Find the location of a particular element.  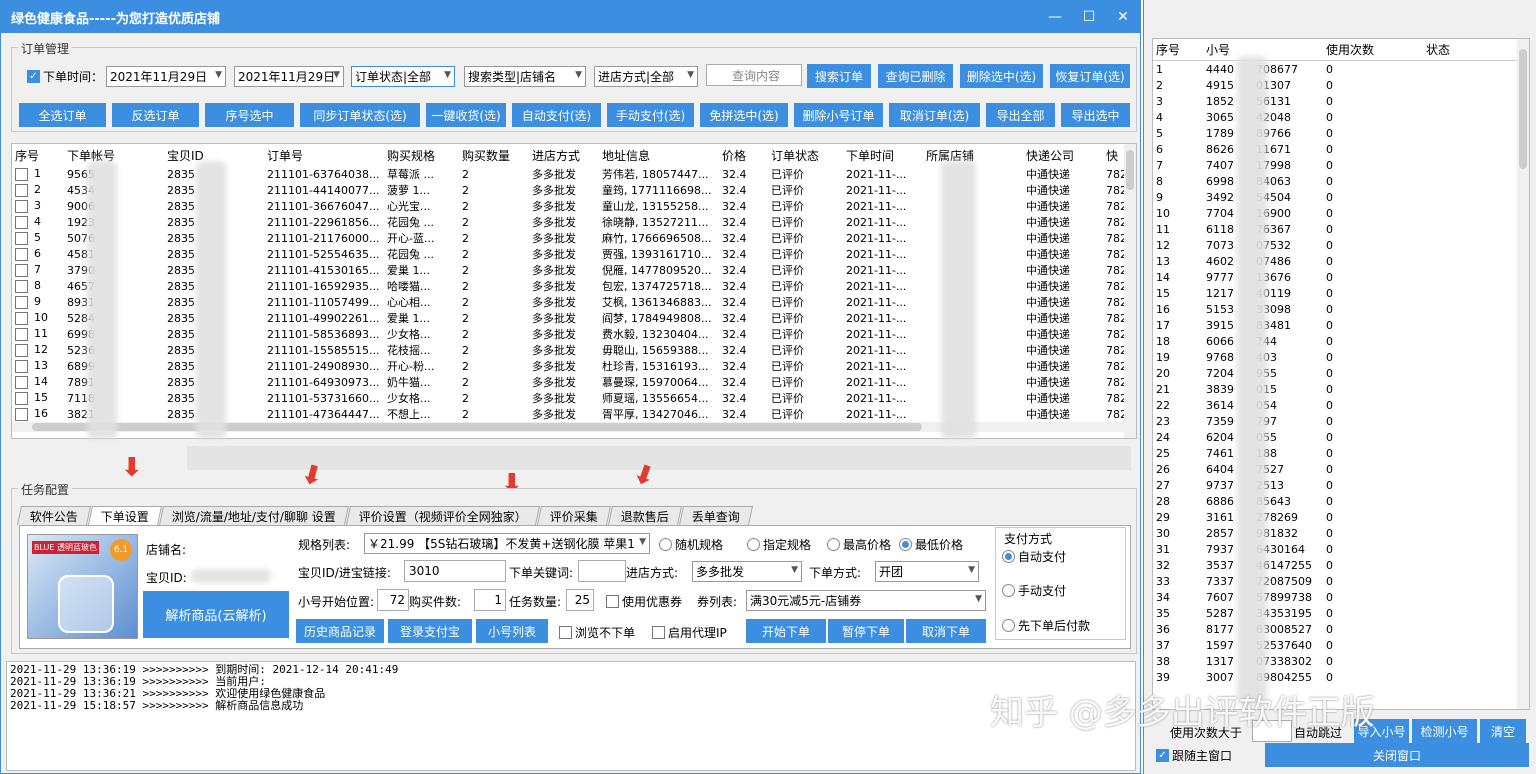

login-alipay-button: 登录支付宝 is located at coordinates (430, 631).